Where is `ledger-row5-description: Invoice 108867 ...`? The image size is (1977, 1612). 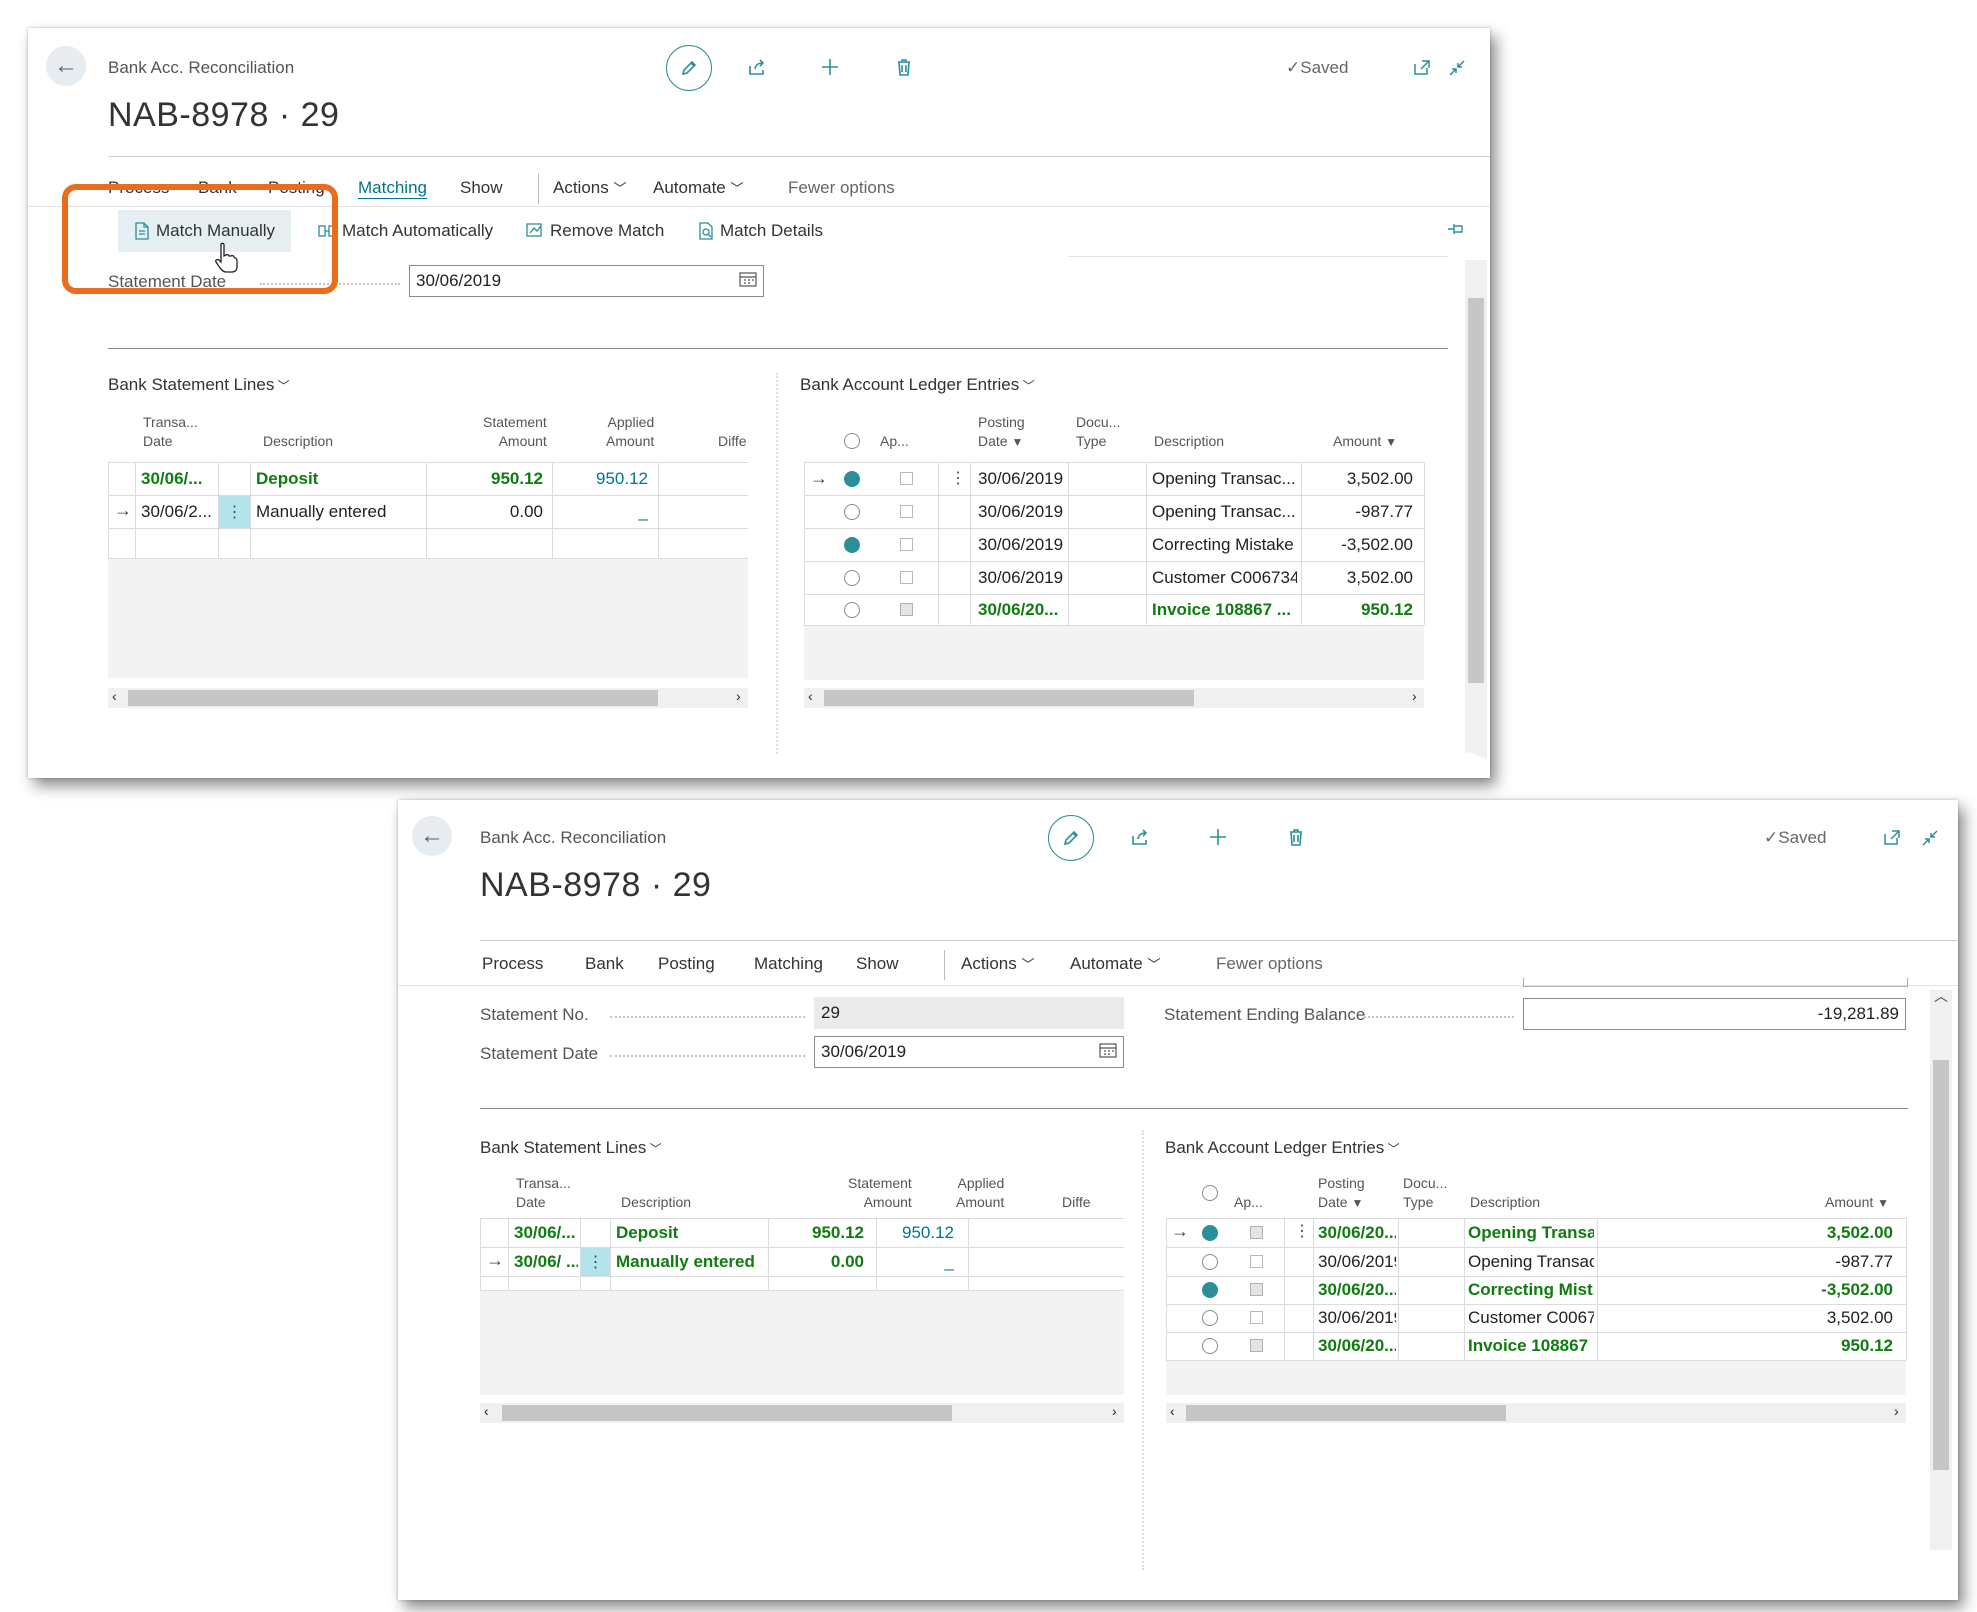
ledger-row5-description: Invoice 108867 ... is located at coordinates (1531, 1346).